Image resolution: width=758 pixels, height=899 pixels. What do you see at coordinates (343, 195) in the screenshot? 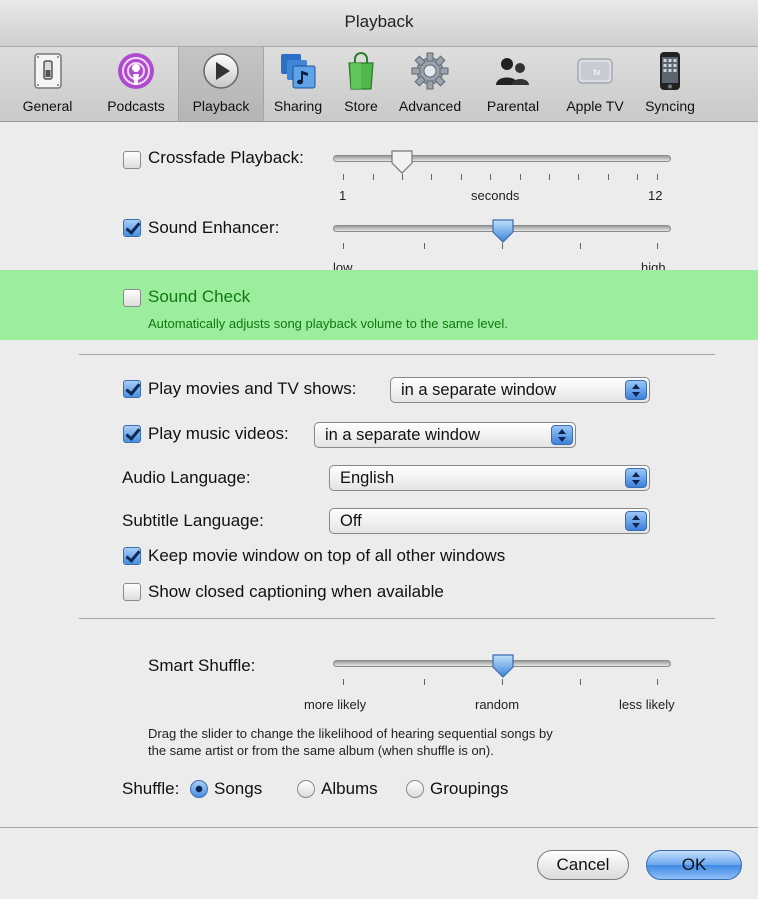
I see `crossfade-min-label: 1` at bounding box center [343, 195].